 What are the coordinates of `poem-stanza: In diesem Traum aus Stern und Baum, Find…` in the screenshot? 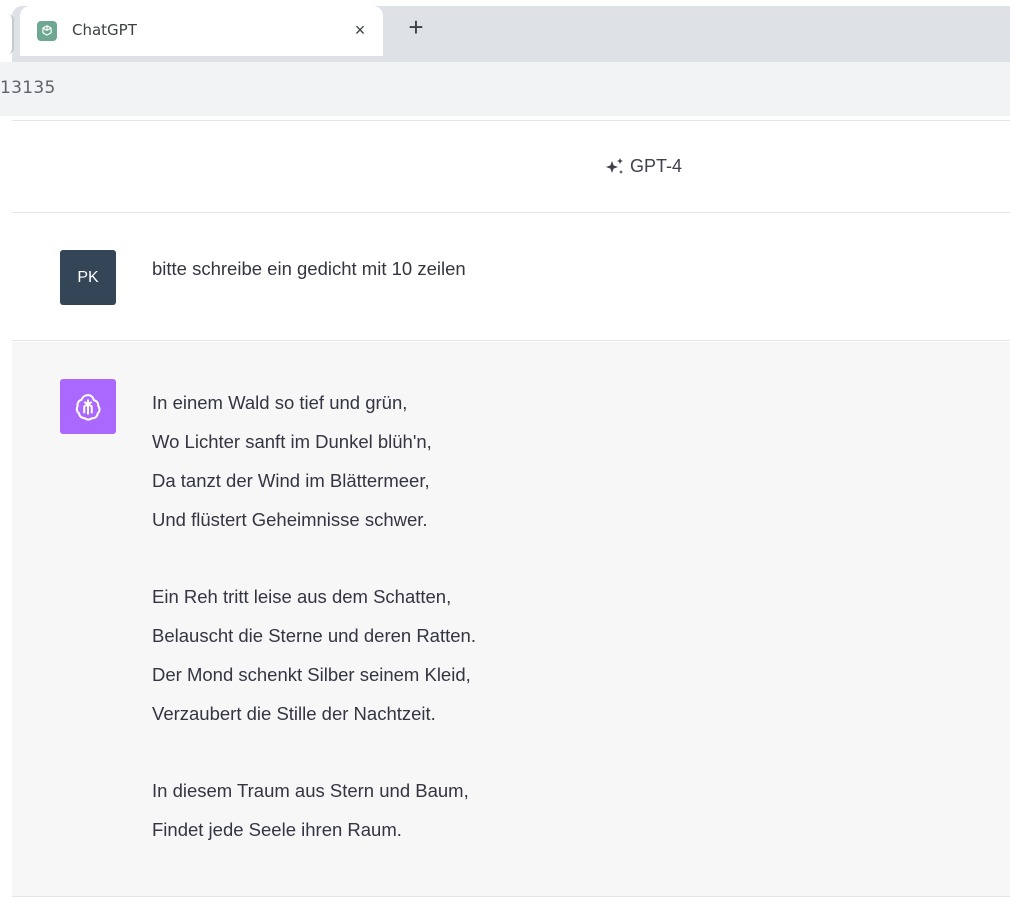 It's located at (432, 815).